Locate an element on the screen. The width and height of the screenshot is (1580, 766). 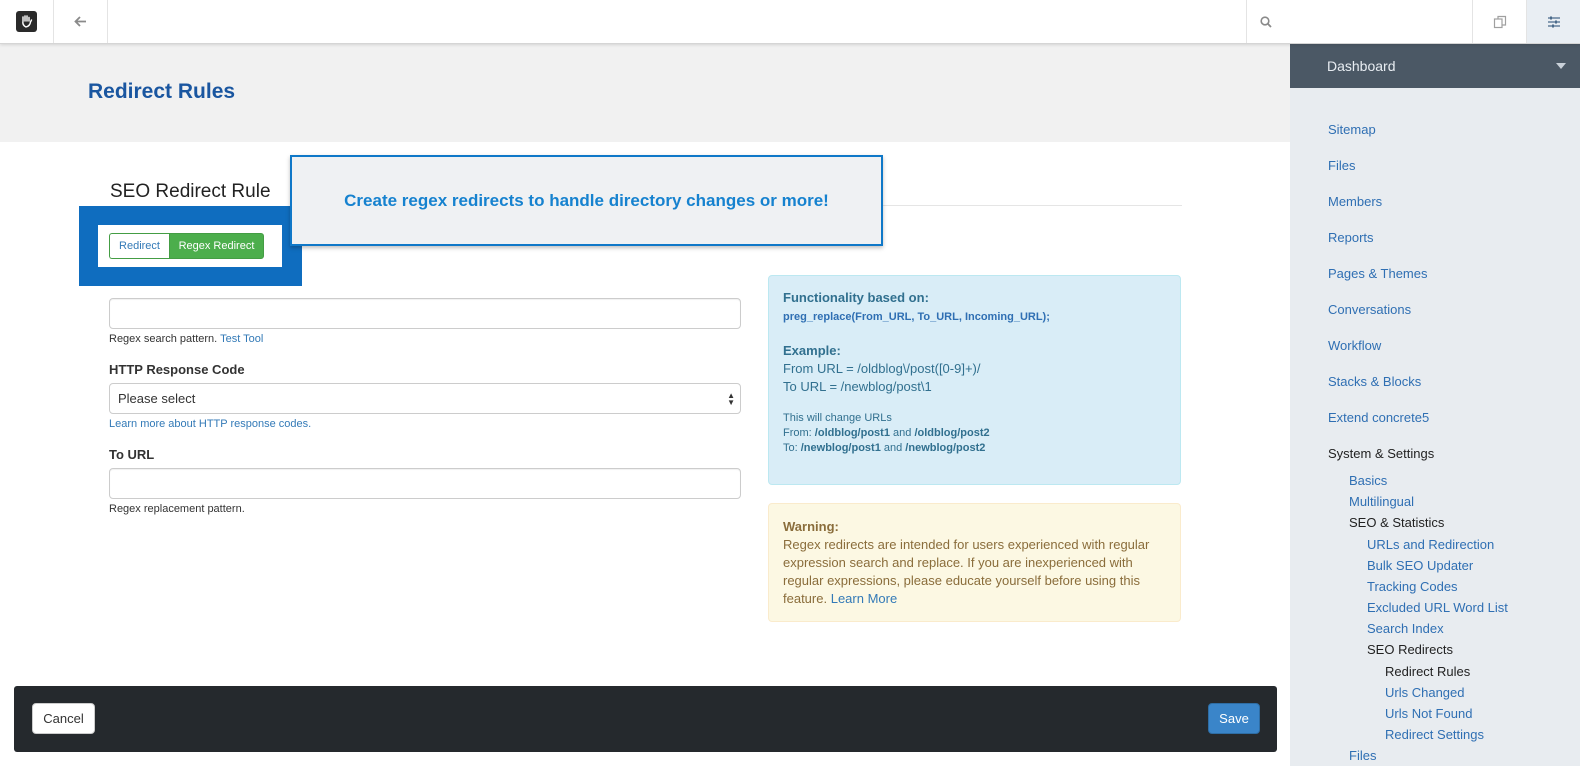
http-code-label: HTTP Response Code is located at coordinates (177, 369).